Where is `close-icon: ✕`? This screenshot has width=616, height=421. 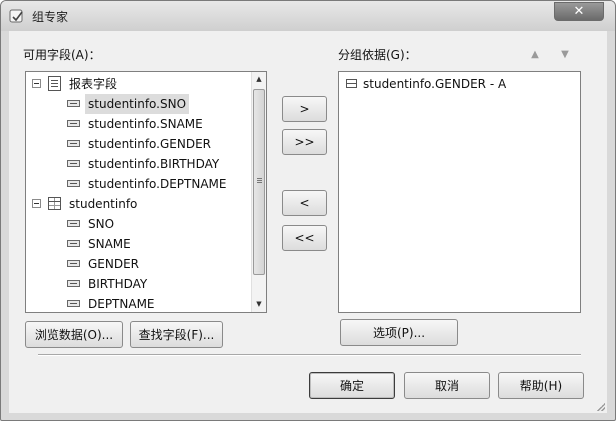
close-icon: ✕ is located at coordinates (579, 11).